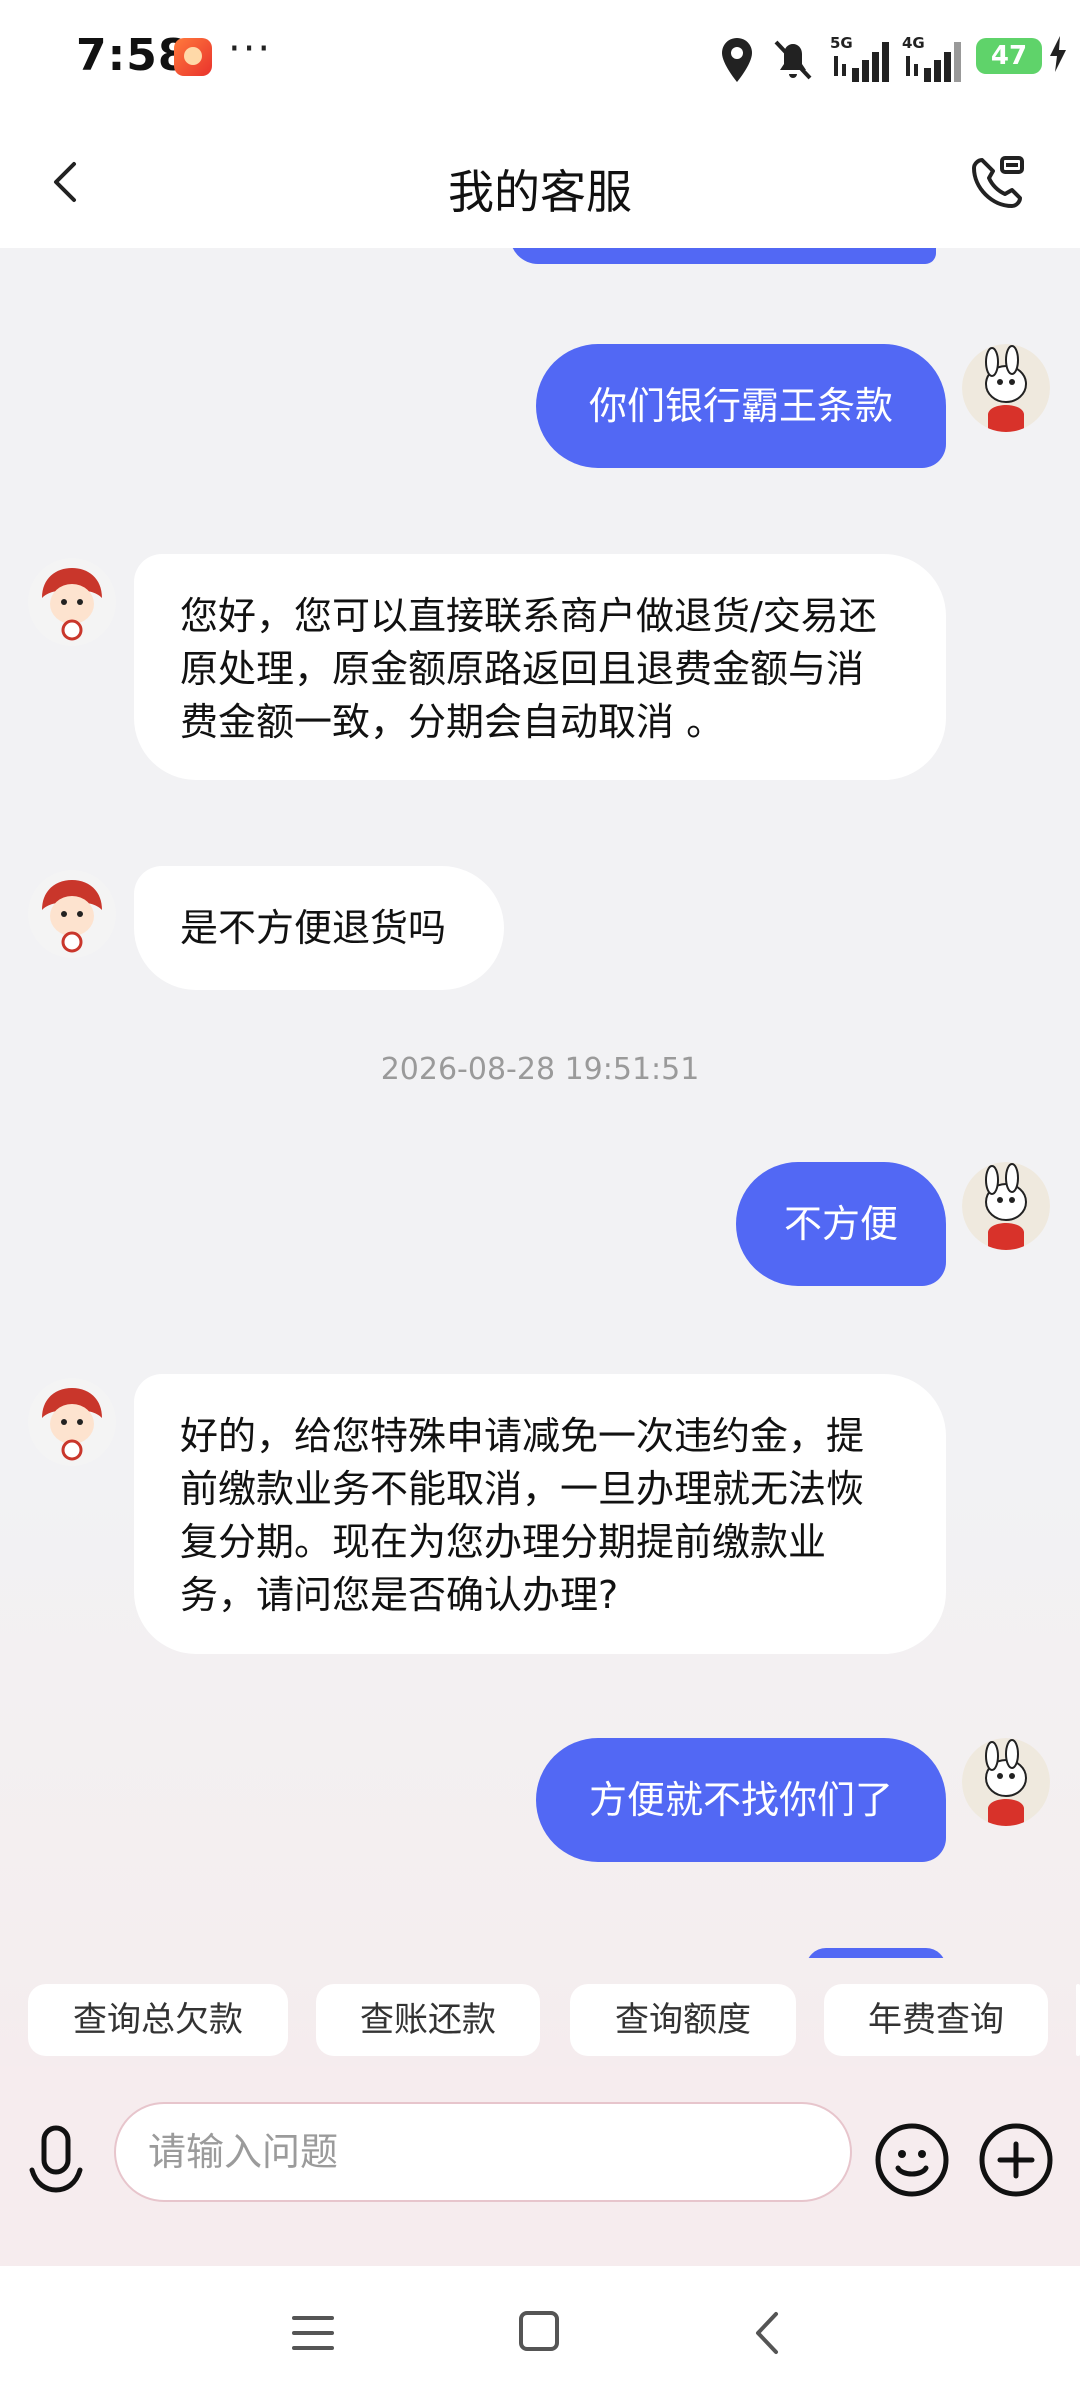  I want to click on location-icon, so click(737, 60).